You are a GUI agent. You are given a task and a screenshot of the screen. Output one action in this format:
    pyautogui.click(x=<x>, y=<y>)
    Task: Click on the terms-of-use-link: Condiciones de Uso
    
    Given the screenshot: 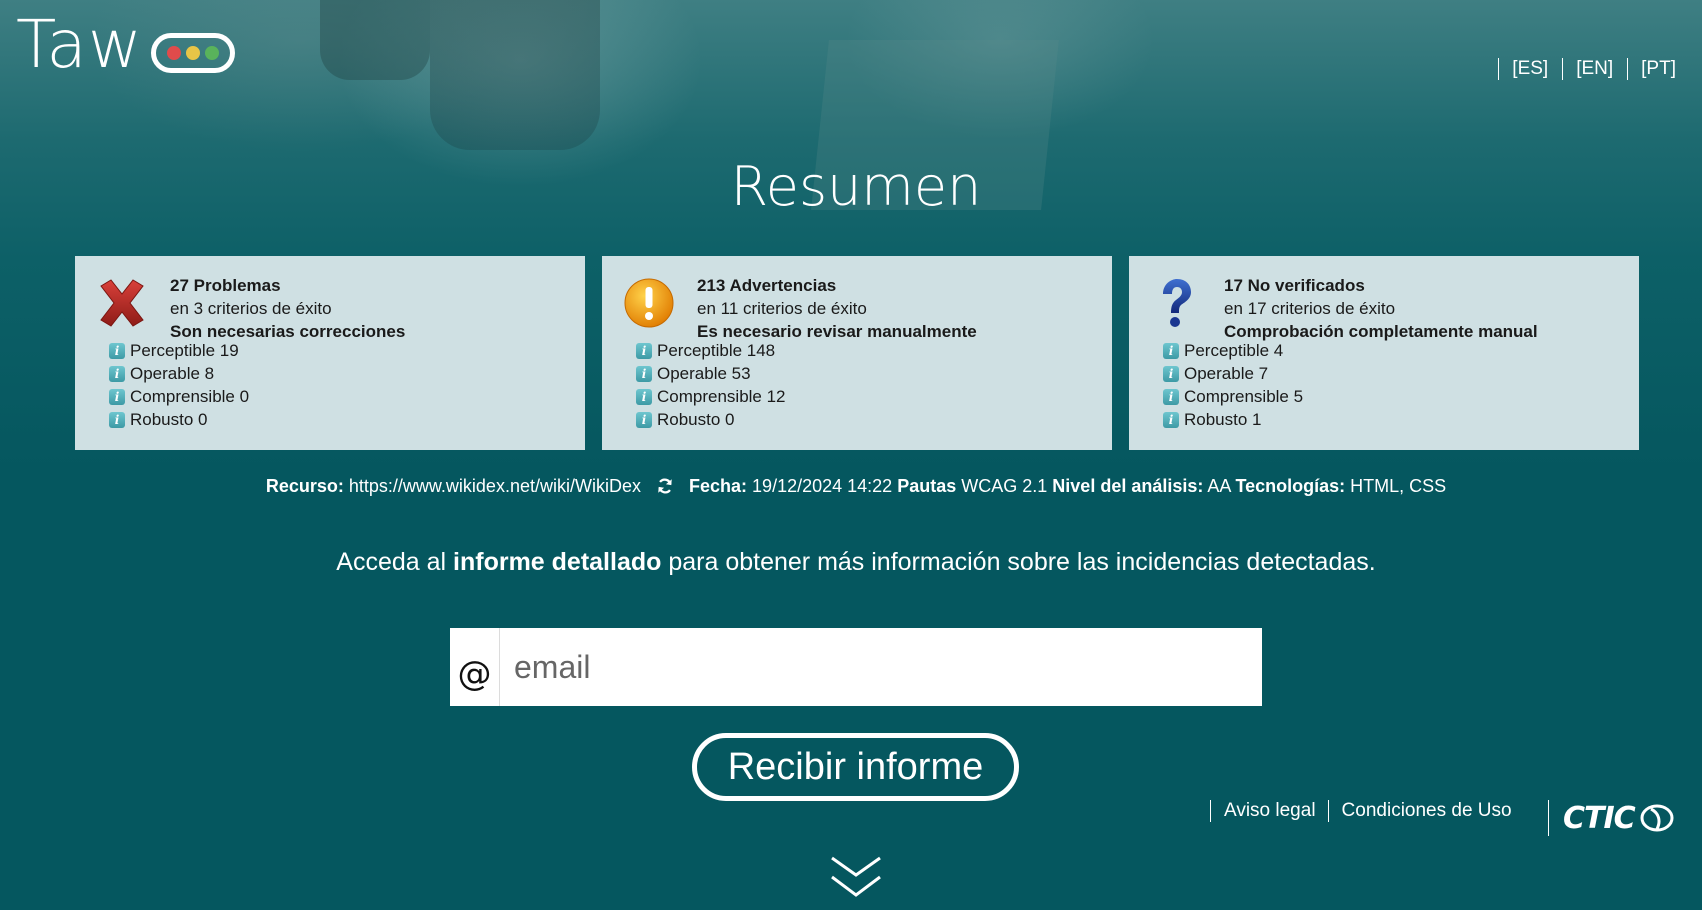 What is the action you would take?
    pyautogui.click(x=1425, y=811)
    